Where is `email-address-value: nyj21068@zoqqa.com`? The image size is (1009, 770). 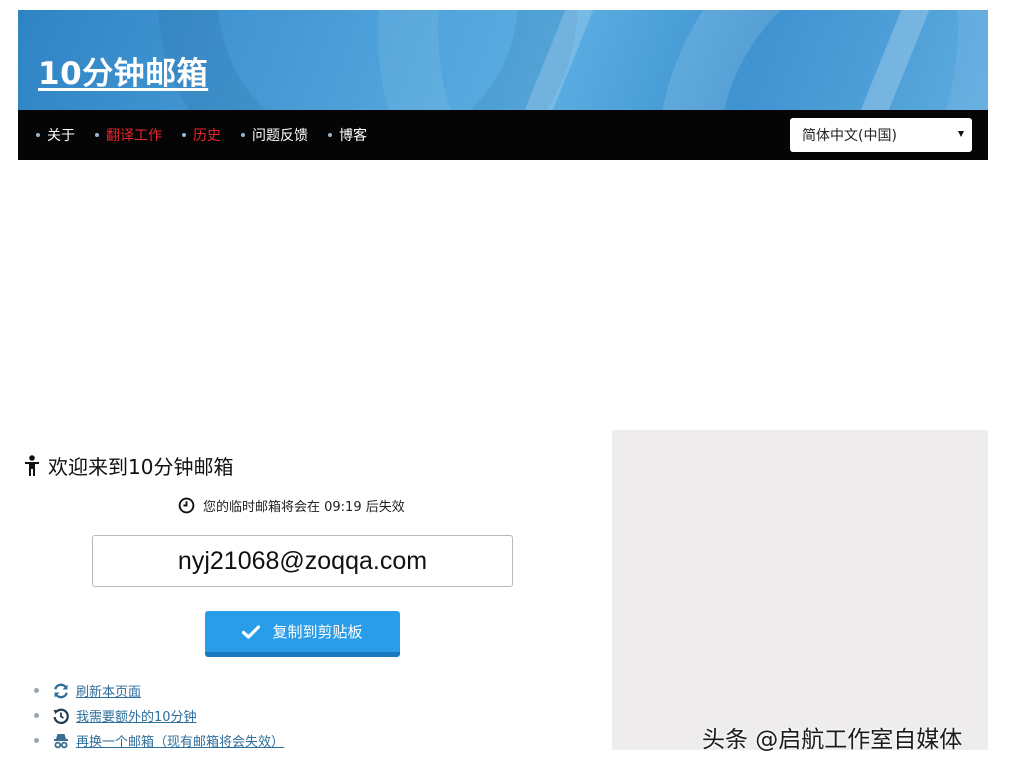
email-address-value: nyj21068@zoqqa.com is located at coordinates (302, 560).